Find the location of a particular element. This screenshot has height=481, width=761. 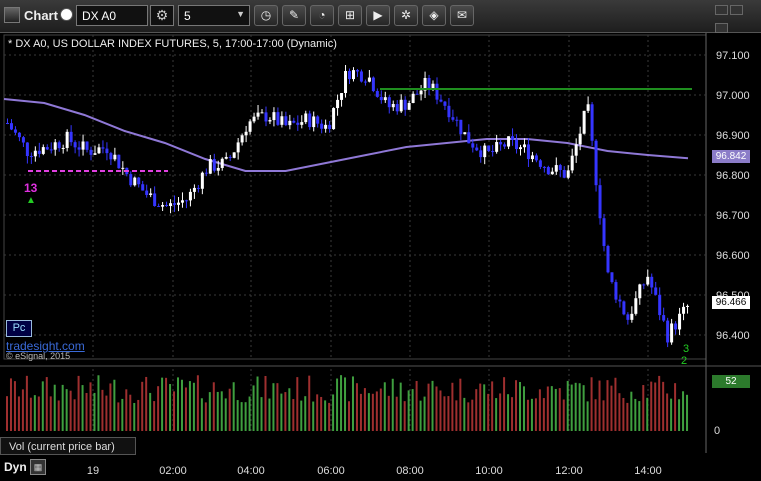

symbol-input: DX A0 is located at coordinates (112, 15).